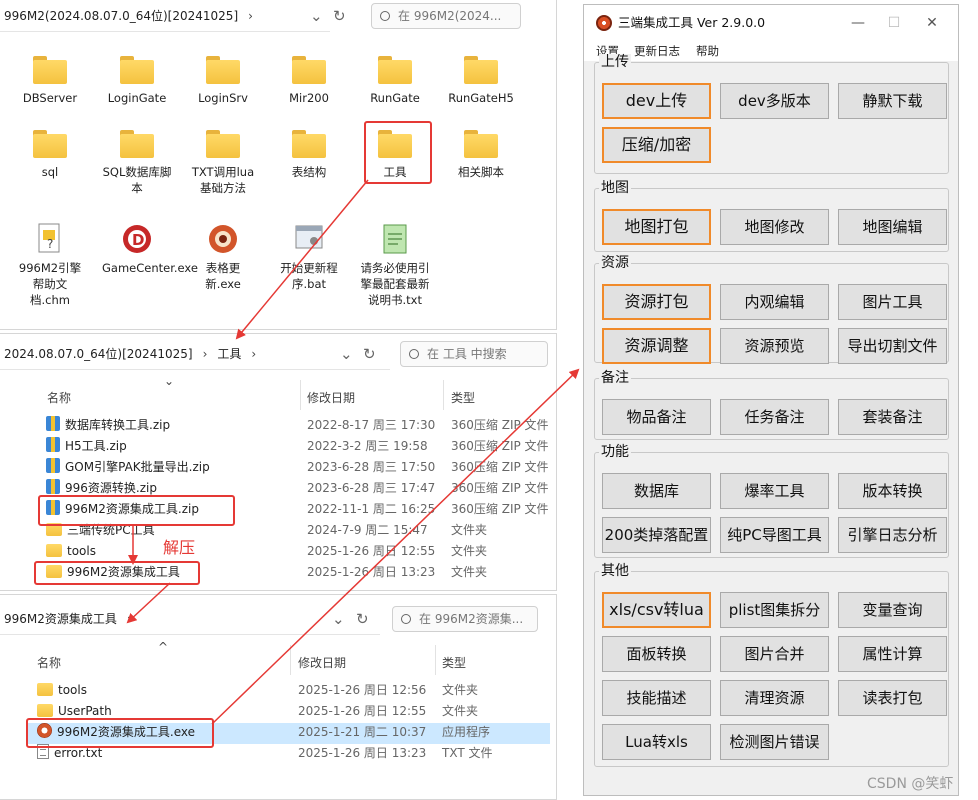 The width and height of the screenshot is (978, 800). Describe the element at coordinates (894, 23) in the screenshot. I see `maximize-icon: ☐` at that location.